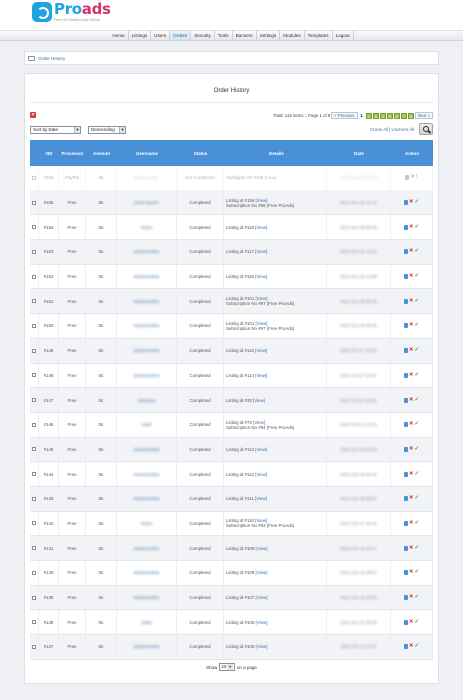  Describe the element at coordinates (426, 129) in the screenshot. I see `search-button` at that location.